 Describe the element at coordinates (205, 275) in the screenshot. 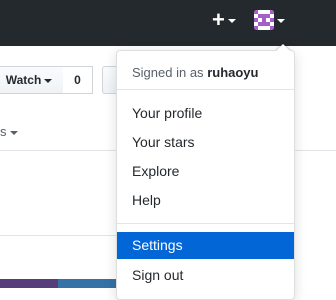

I see `menu-item-sign-out: Sign out` at that location.